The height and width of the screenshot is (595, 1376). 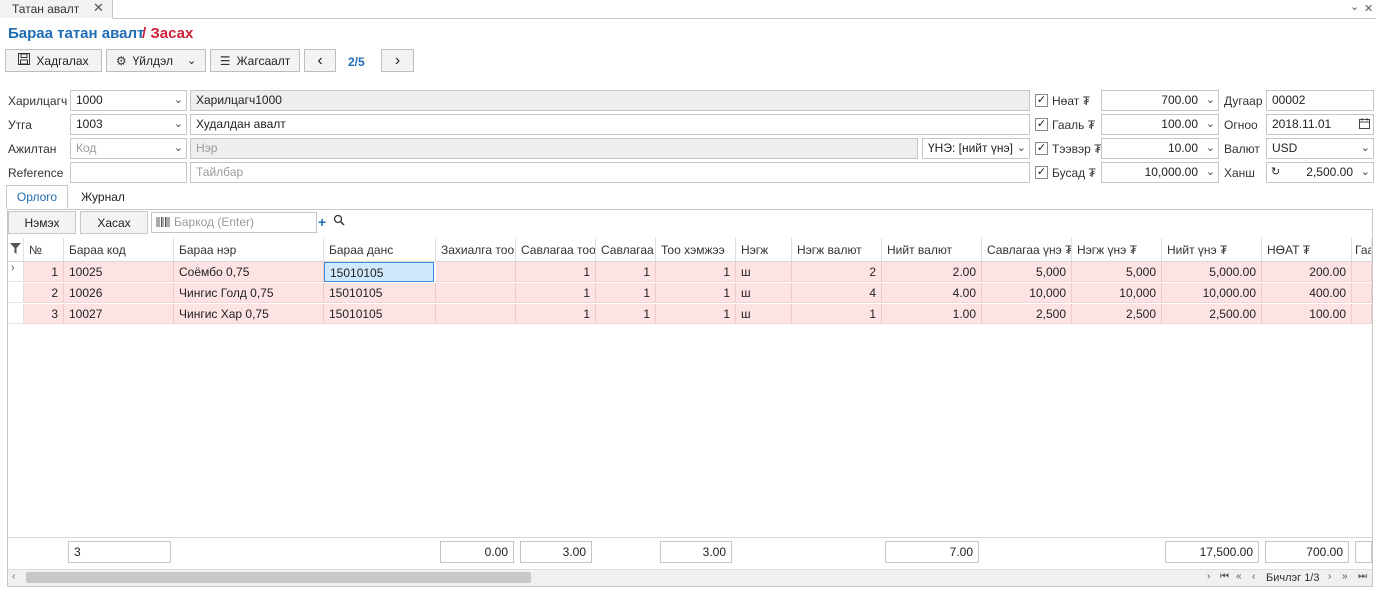 What do you see at coordinates (1329, 576) in the screenshot?
I see `next-page-icon: ›` at bounding box center [1329, 576].